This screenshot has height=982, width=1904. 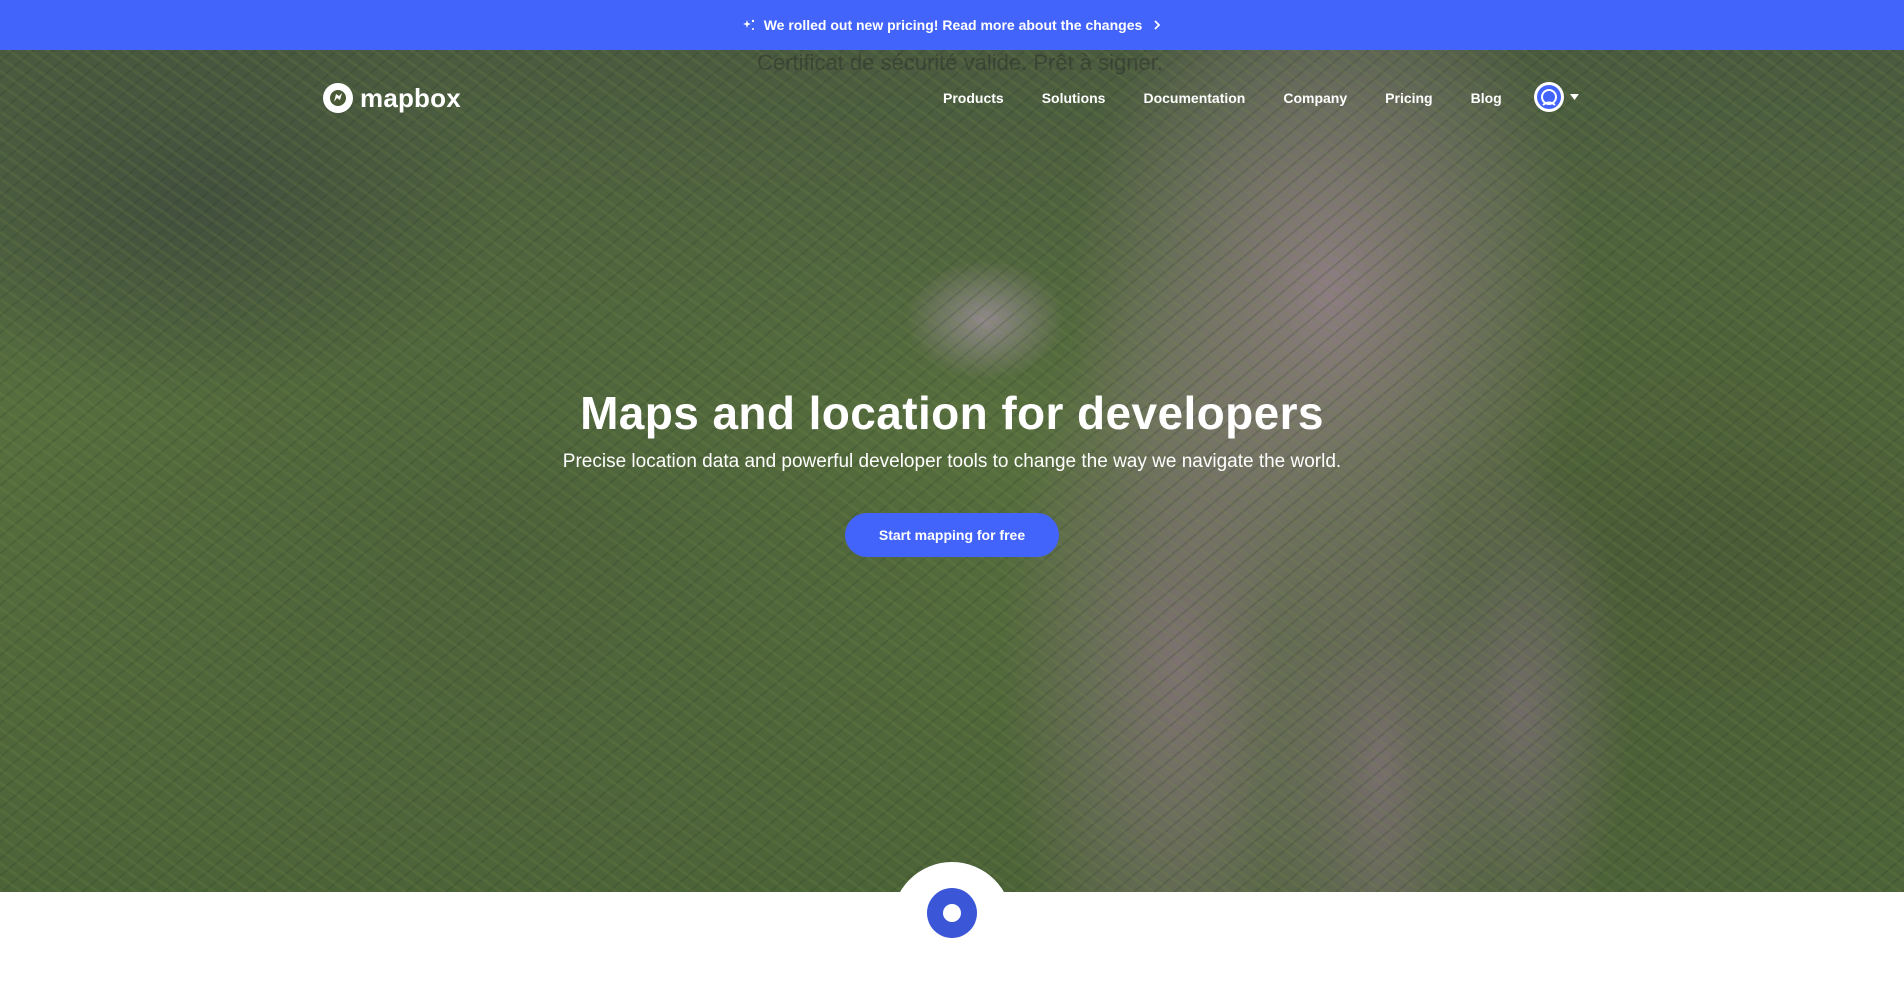 I want to click on start-mapping-button: Start mapping for free, so click(x=952, y=535).